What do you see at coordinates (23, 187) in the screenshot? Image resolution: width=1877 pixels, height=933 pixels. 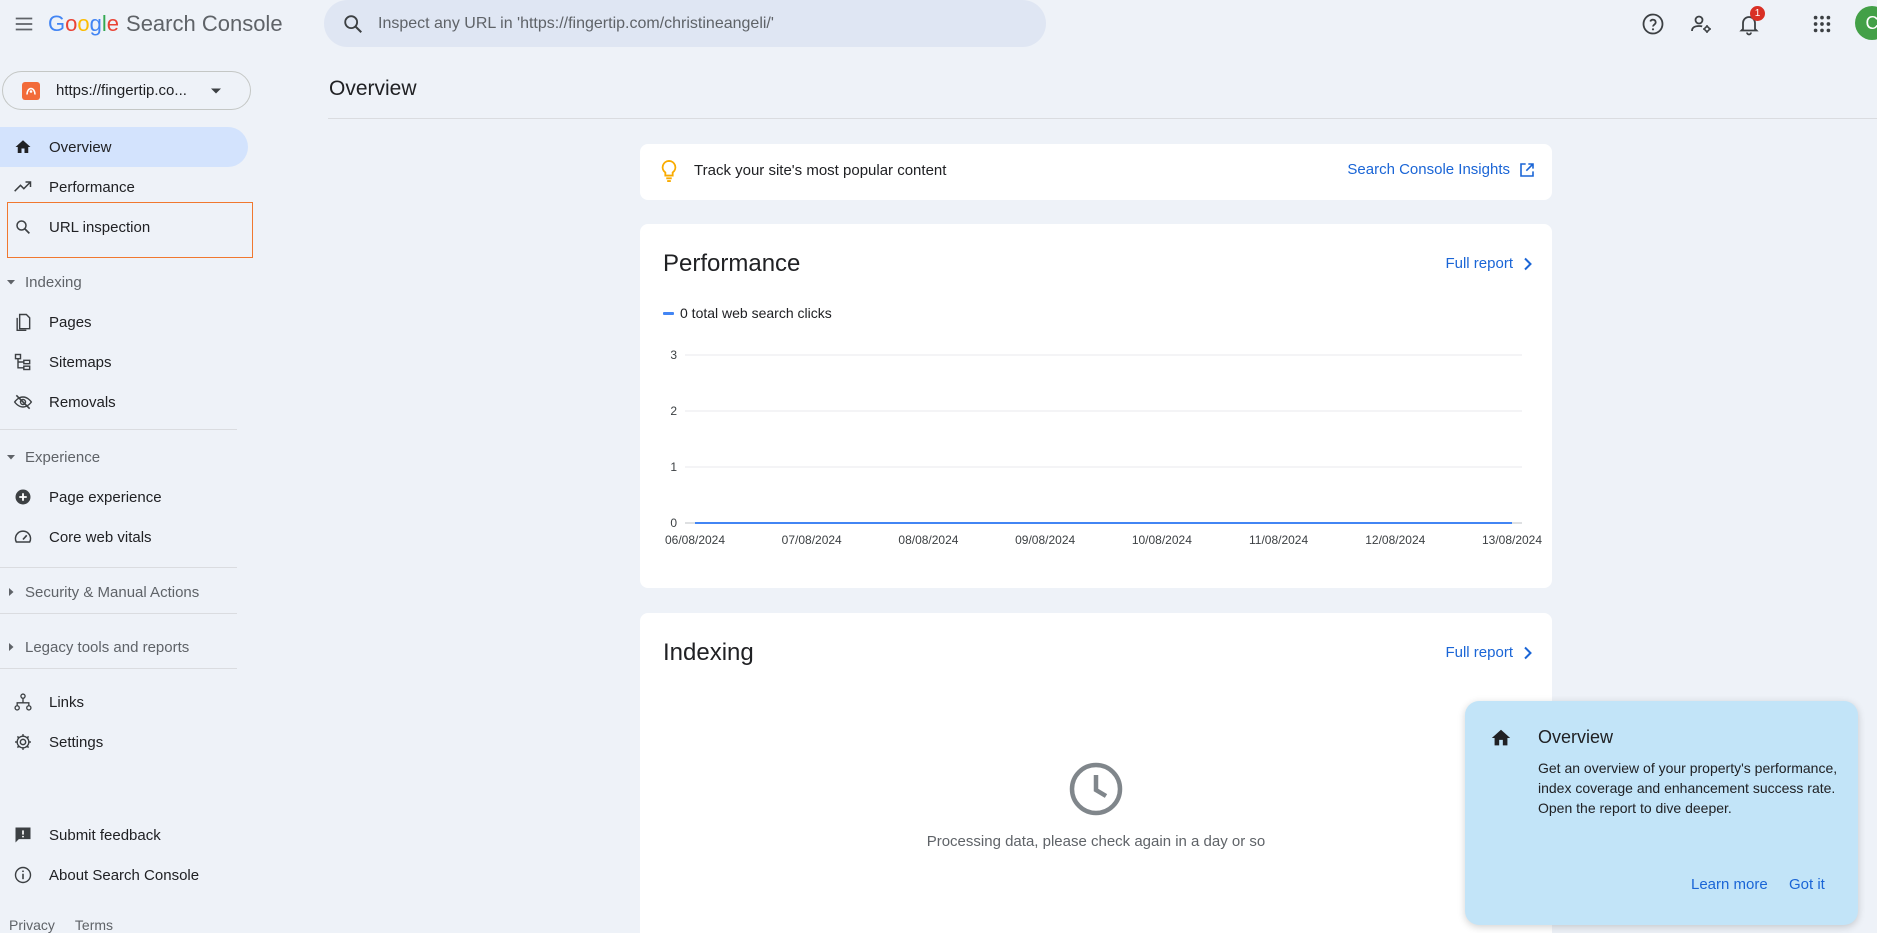 I see `trending-up-icon` at bounding box center [23, 187].